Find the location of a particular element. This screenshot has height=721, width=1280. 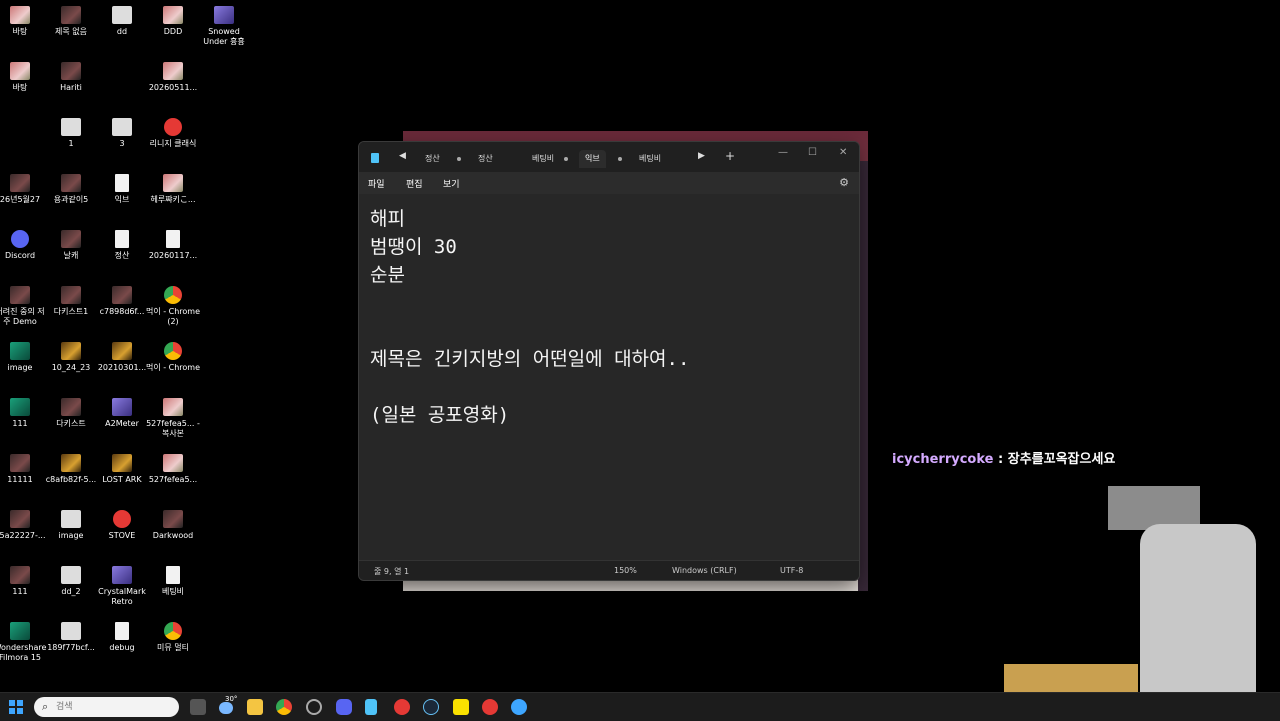

menu-file: 파일 is located at coordinates (376, 183).